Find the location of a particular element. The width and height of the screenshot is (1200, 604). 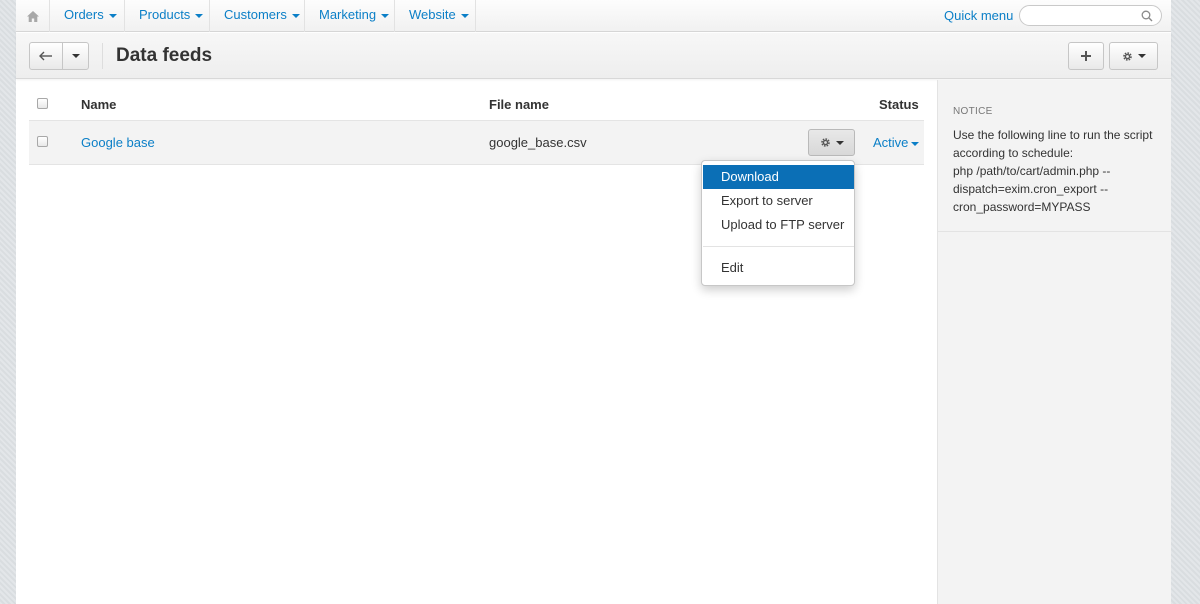

nav-customers-label: Customers is located at coordinates (255, 14).